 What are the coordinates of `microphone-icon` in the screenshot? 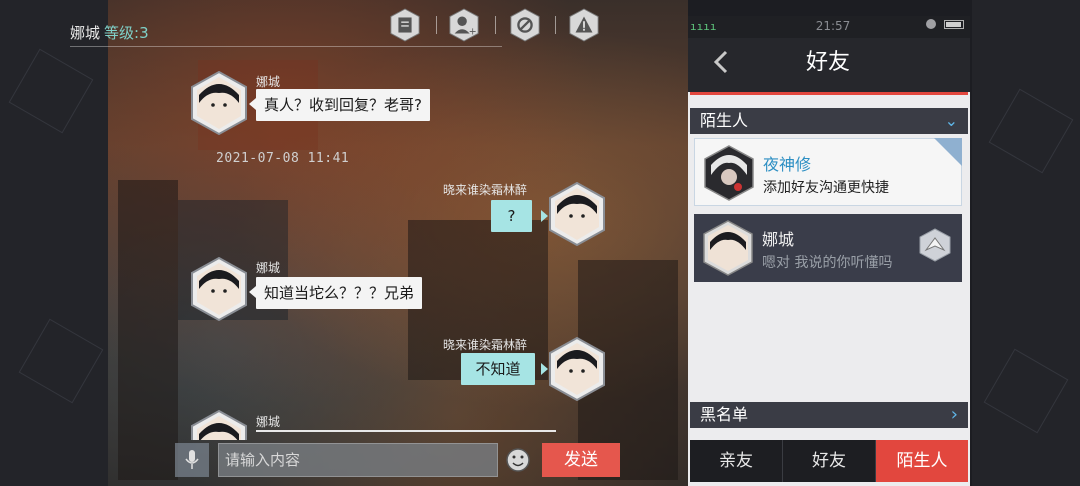 It's located at (192, 459).